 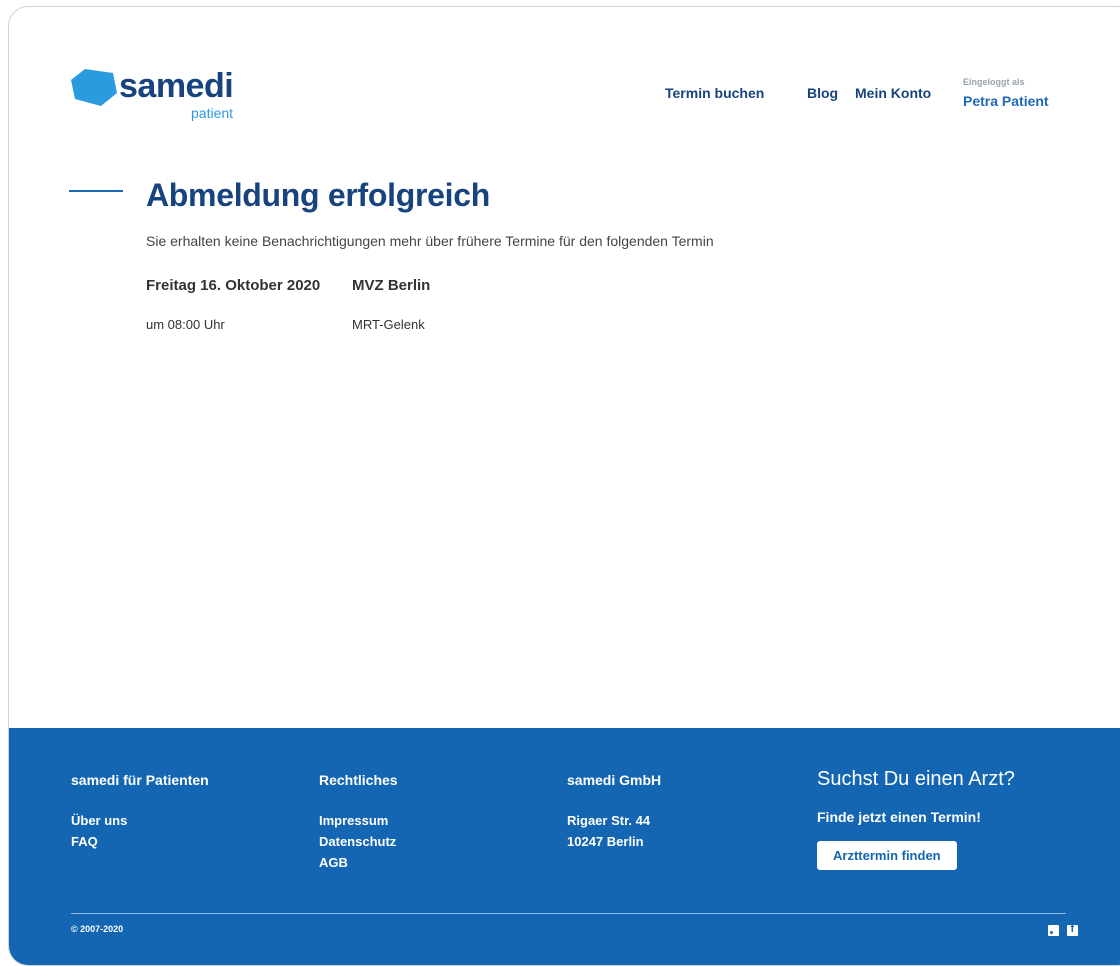 What do you see at coordinates (1006, 101) in the screenshot?
I see `logged-in-user: Petra Patient` at bounding box center [1006, 101].